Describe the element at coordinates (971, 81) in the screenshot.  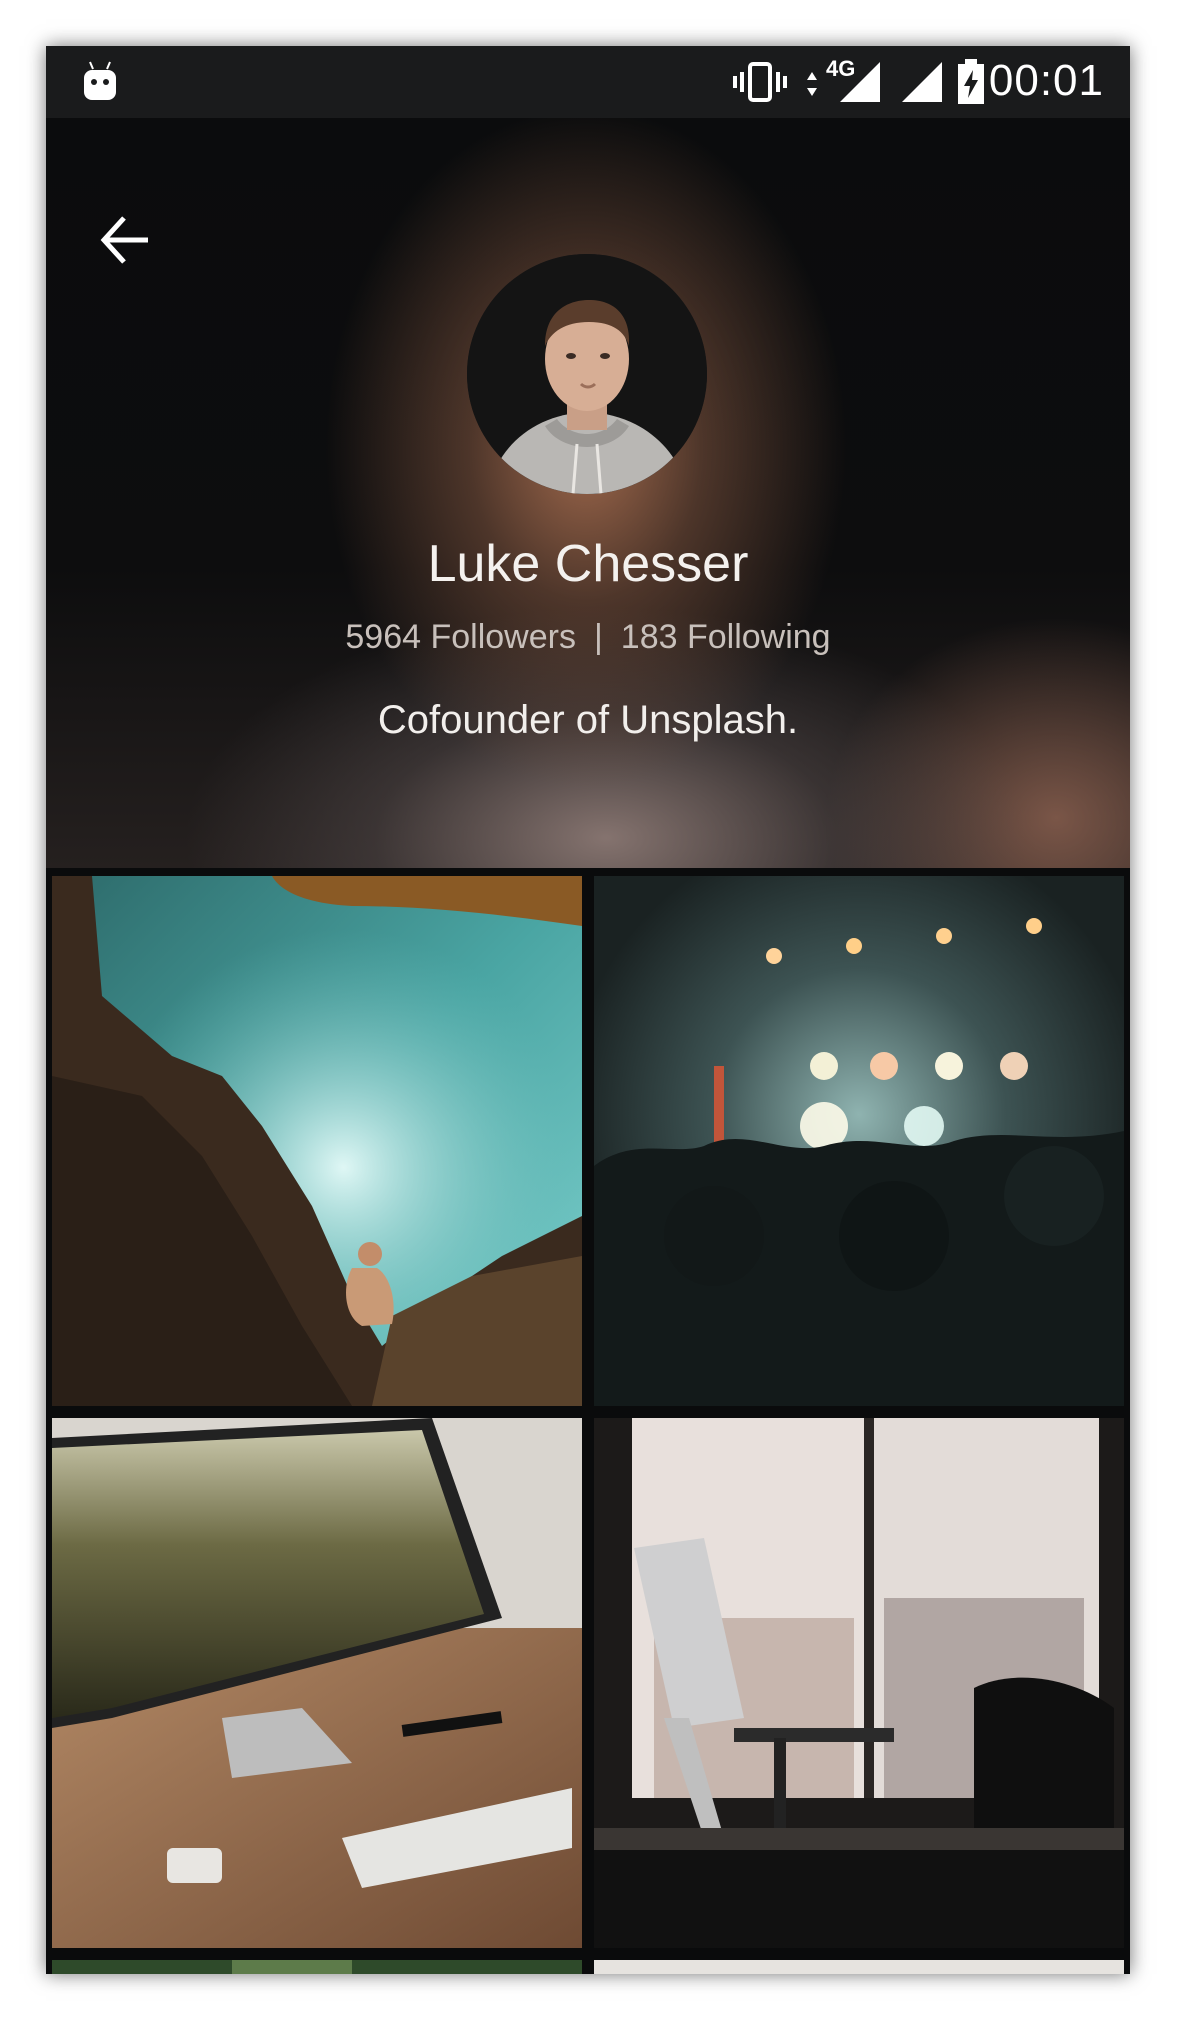
I see `battery-charging-icon` at that location.